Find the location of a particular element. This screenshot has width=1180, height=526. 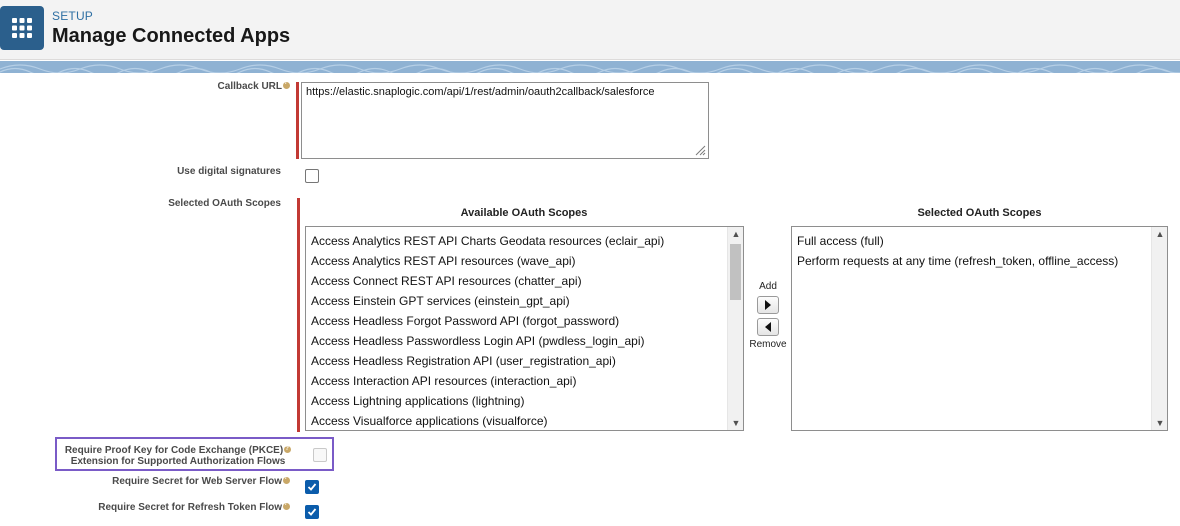

page-title: Manage Connected Apps is located at coordinates (171, 36).